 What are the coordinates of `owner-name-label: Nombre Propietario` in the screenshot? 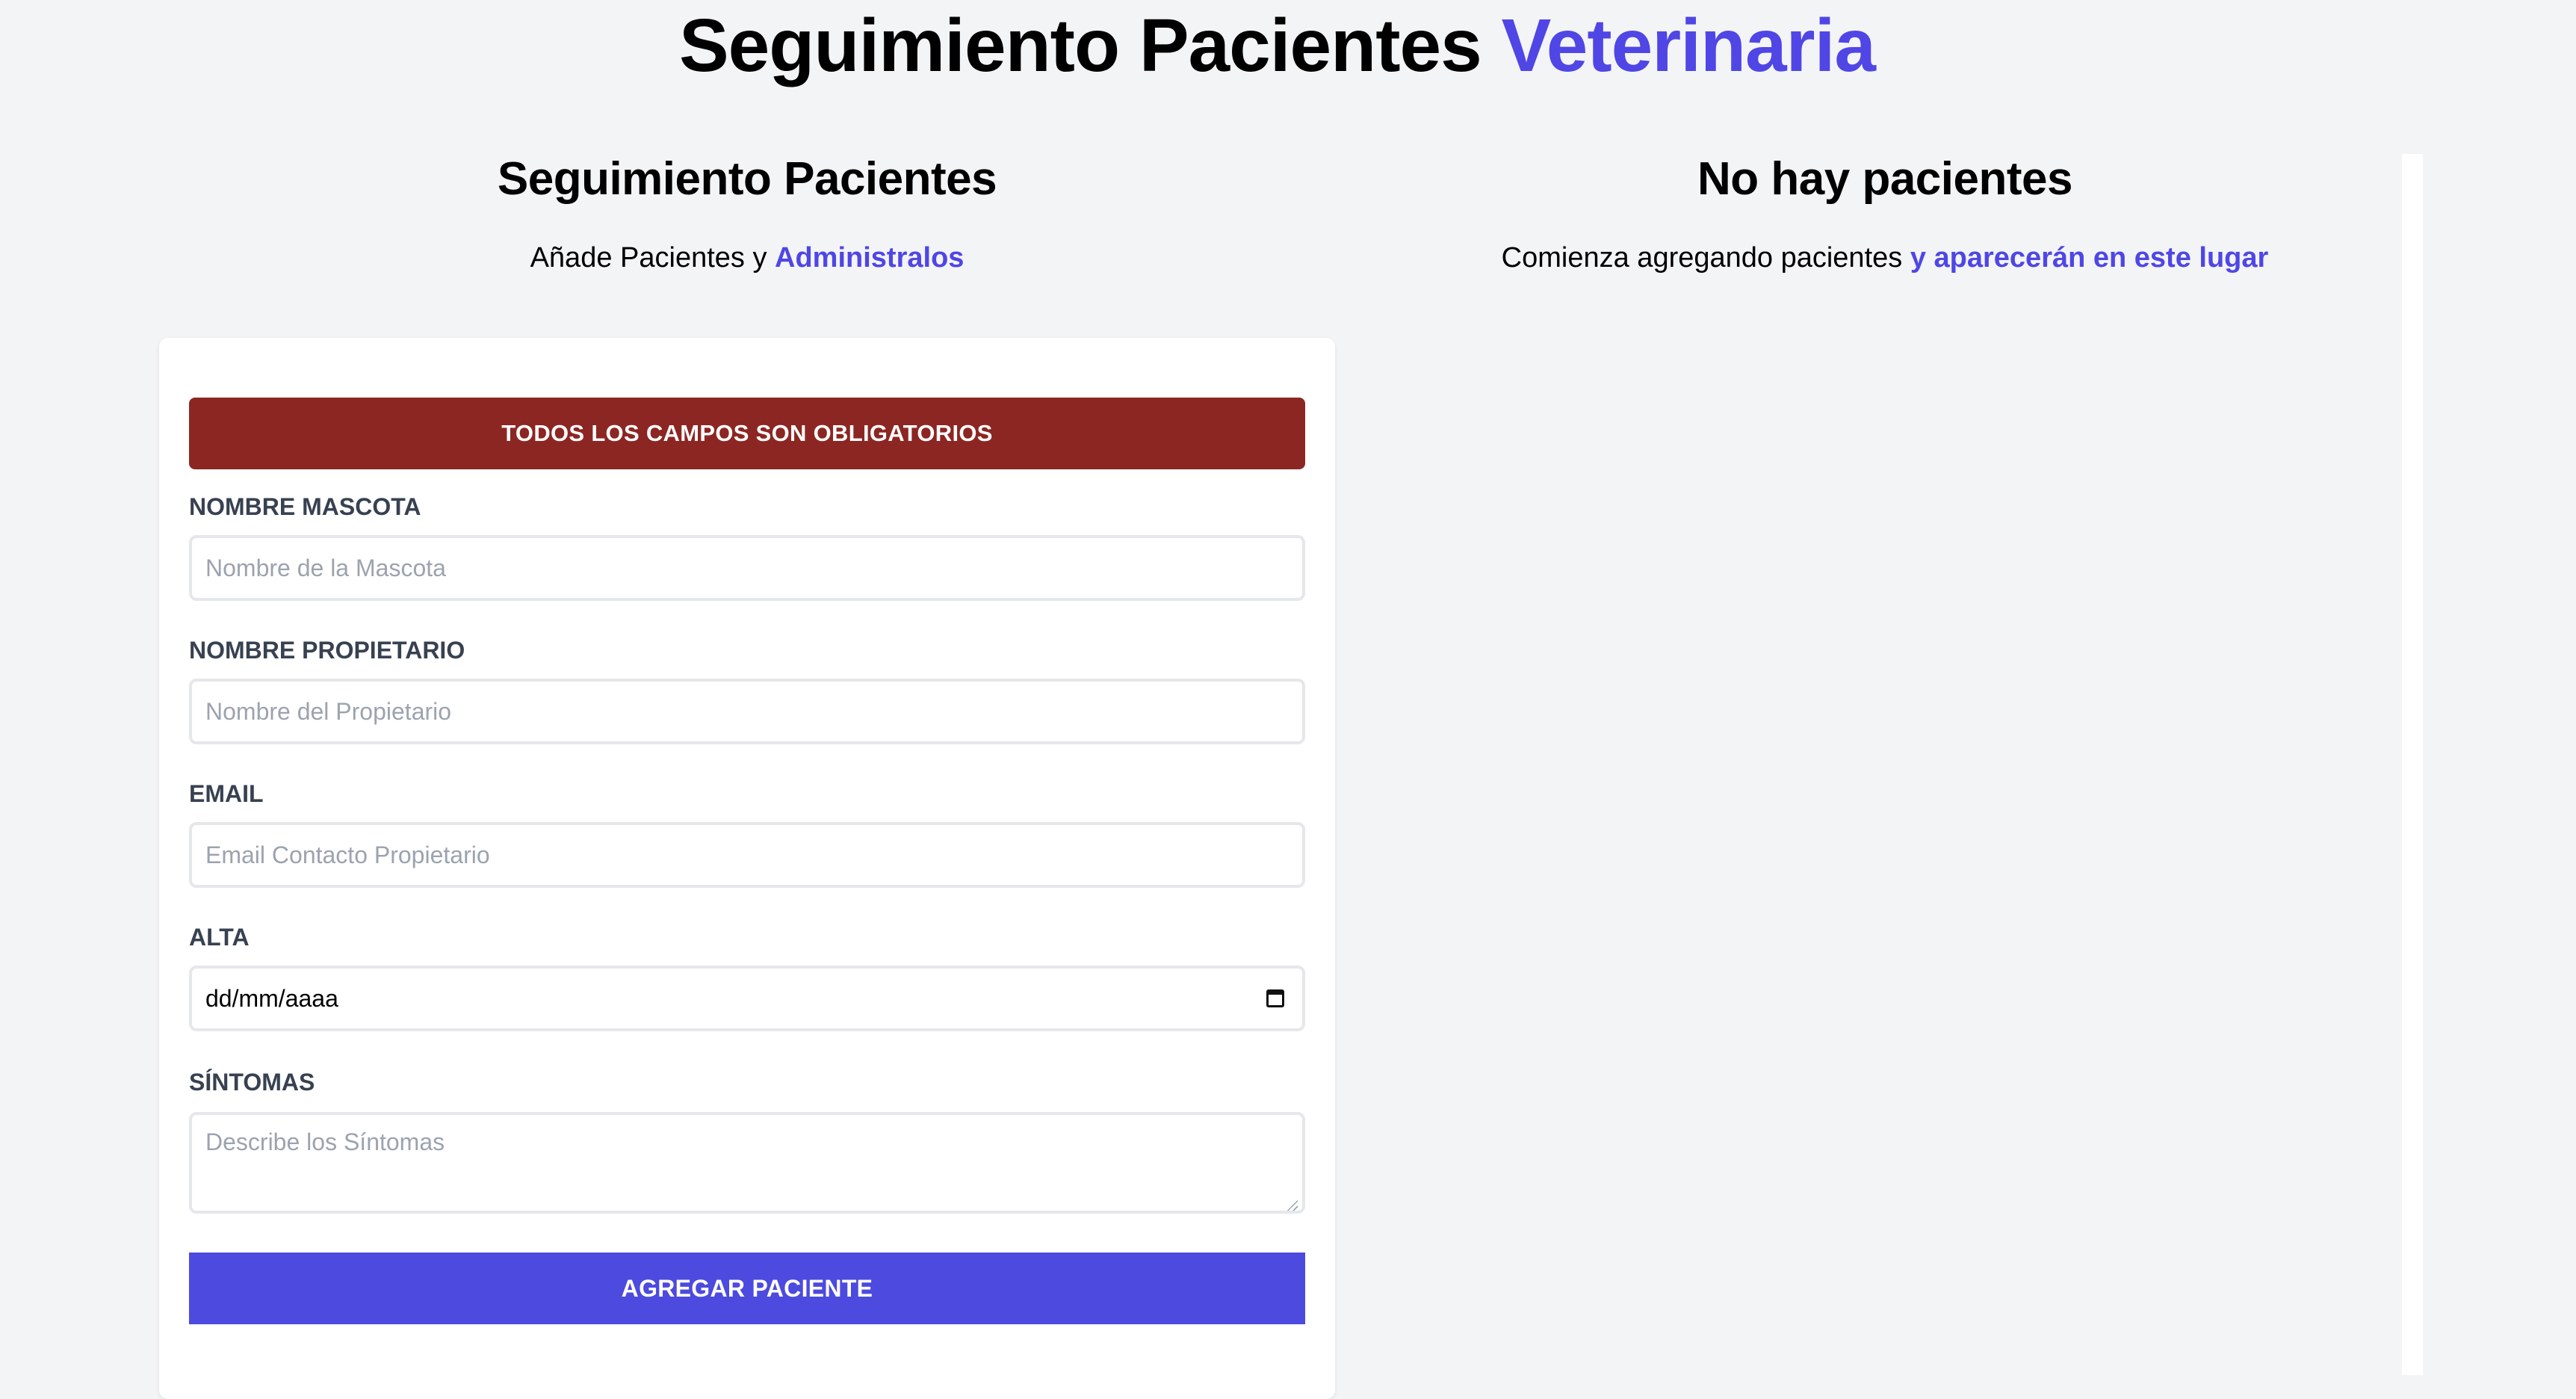 It's located at (327, 650).